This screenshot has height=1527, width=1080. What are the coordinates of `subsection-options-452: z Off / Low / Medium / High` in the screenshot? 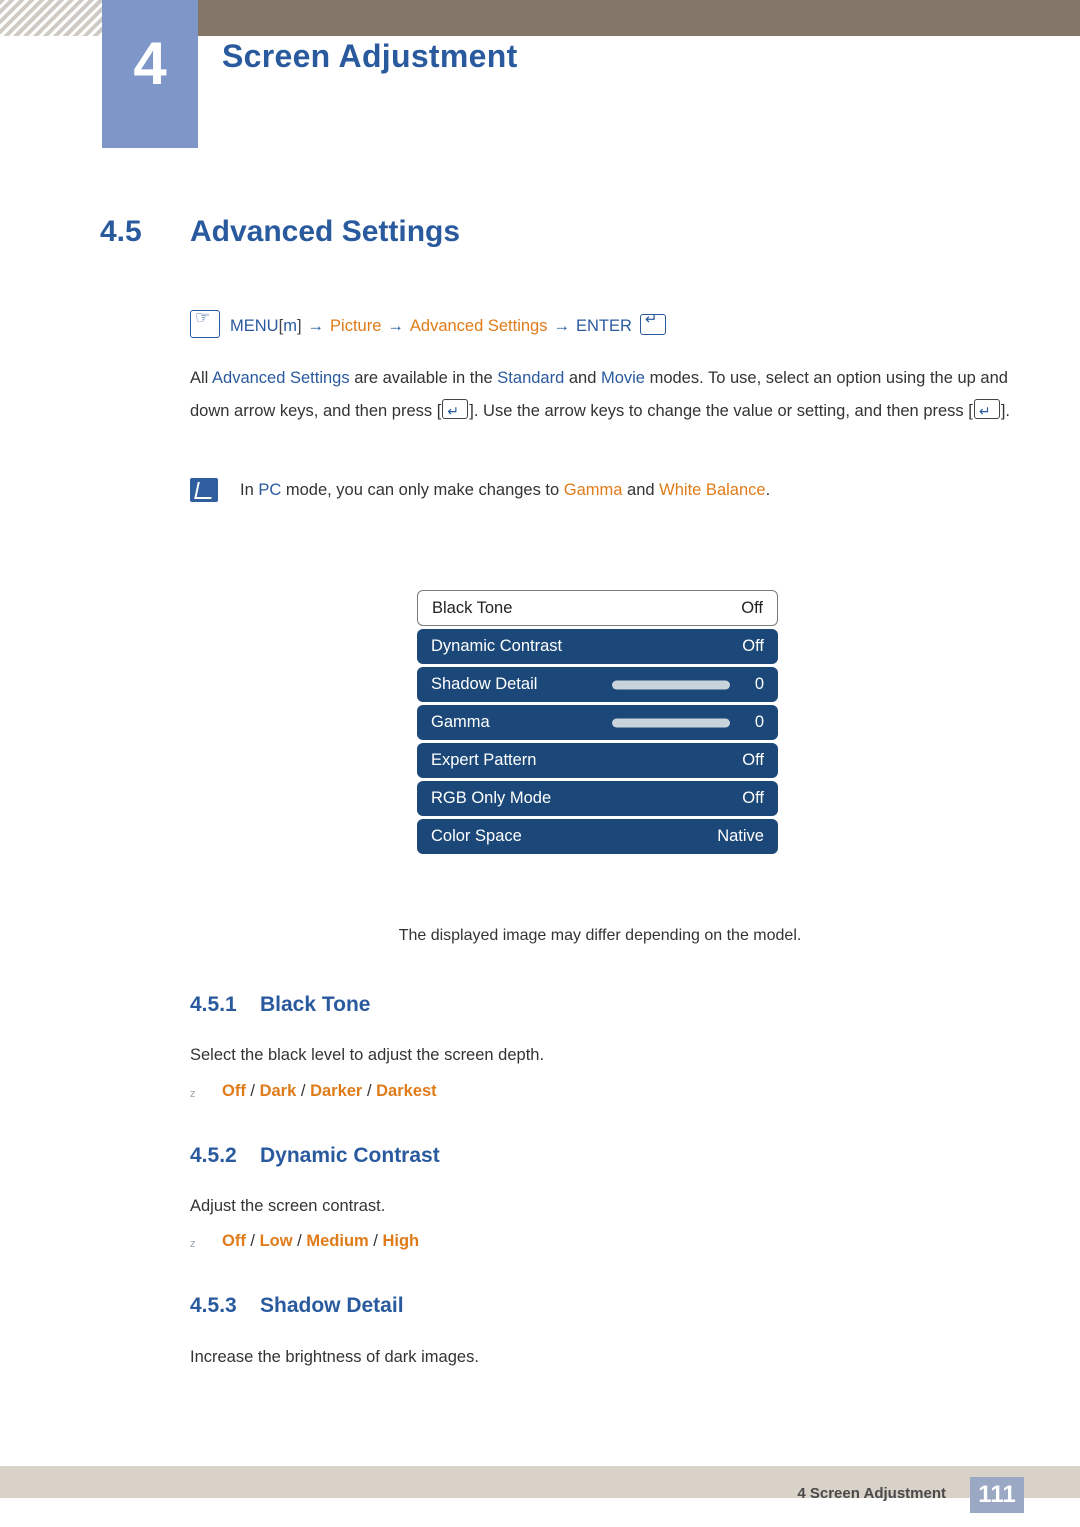 It's located at (305, 1241).